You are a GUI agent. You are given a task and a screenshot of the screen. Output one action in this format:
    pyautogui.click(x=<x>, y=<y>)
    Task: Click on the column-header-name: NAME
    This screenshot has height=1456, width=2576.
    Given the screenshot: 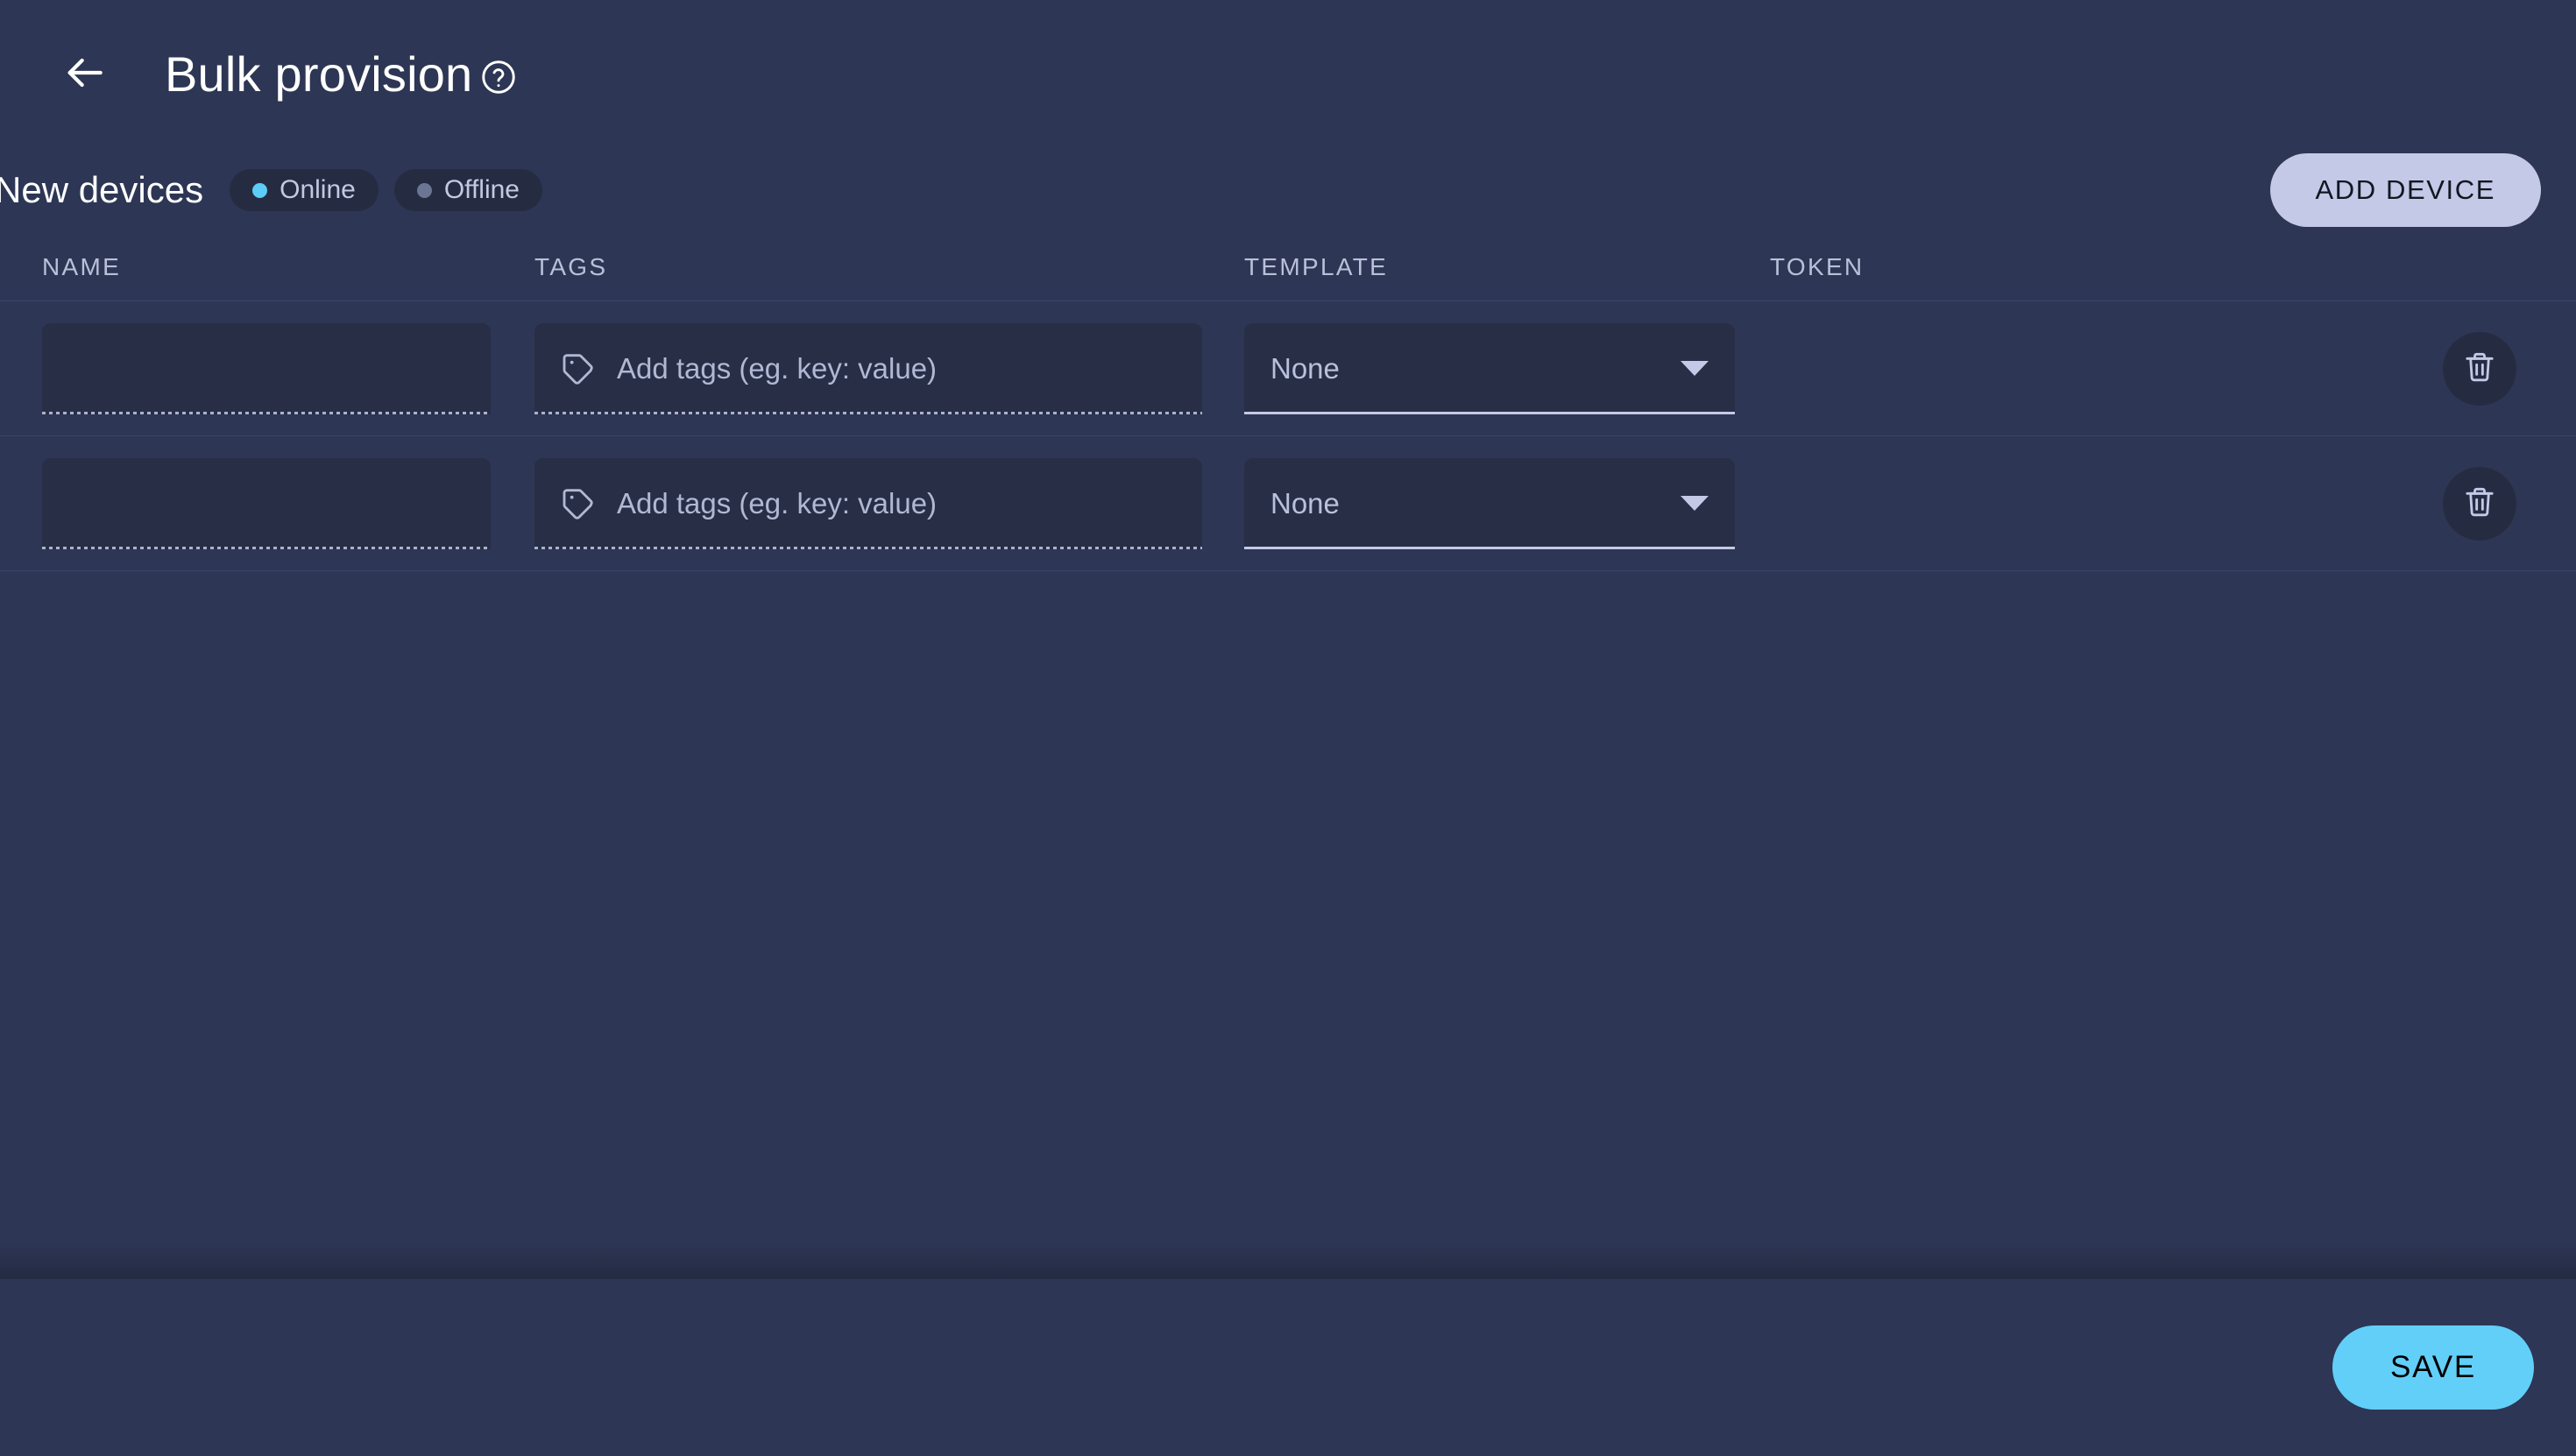 What is the action you would take?
    pyautogui.click(x=82, y=266)
    